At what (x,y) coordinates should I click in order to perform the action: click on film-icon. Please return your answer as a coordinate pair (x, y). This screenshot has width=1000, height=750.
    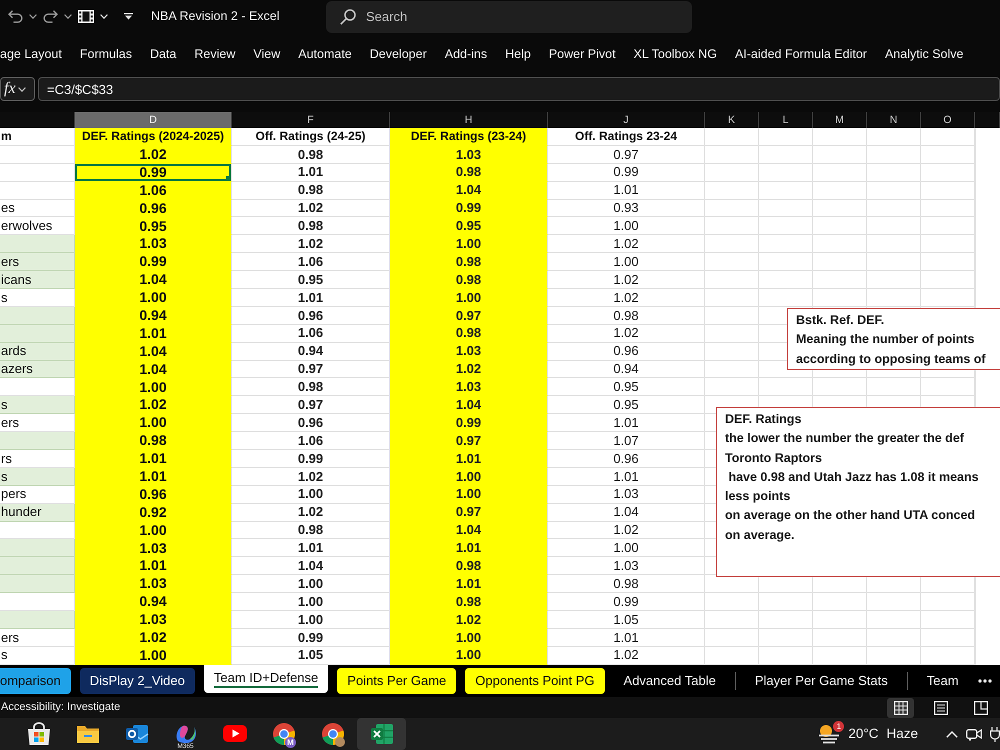
    Looking at the image, I should click on (86, 16).